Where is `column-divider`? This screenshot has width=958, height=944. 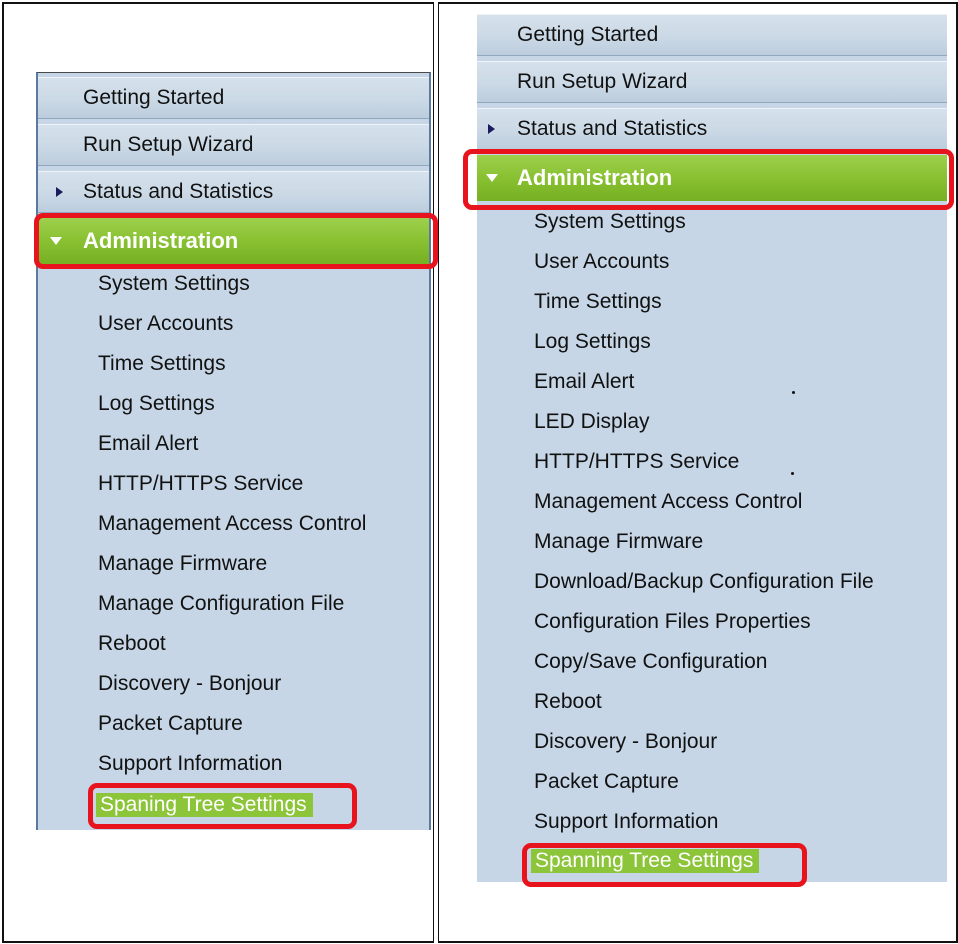 column-divider is located at coordinates (436, 472).